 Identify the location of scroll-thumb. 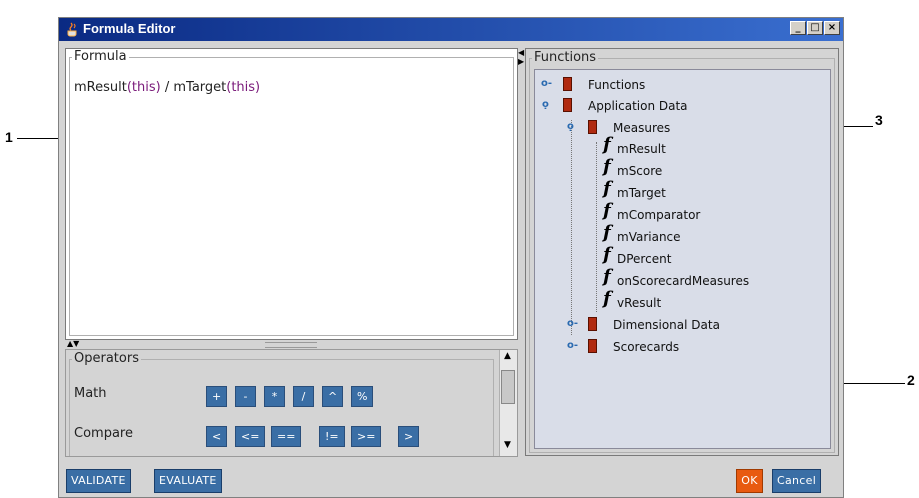
(508, 387).